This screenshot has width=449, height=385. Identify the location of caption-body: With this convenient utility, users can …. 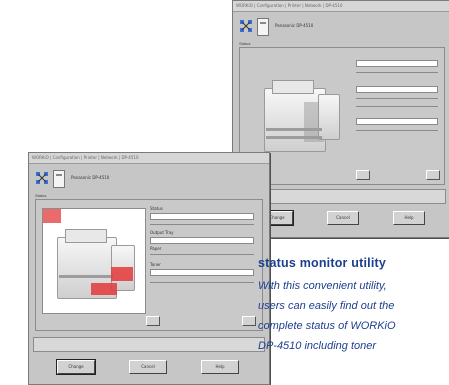
(353, 316).